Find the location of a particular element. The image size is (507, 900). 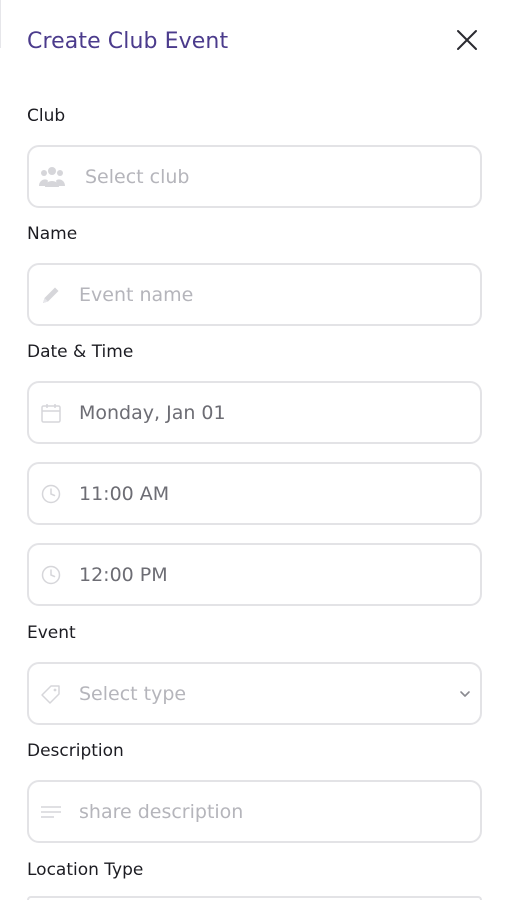

date-value: Monday, Jan 01 is located at coordinates (152, 412).